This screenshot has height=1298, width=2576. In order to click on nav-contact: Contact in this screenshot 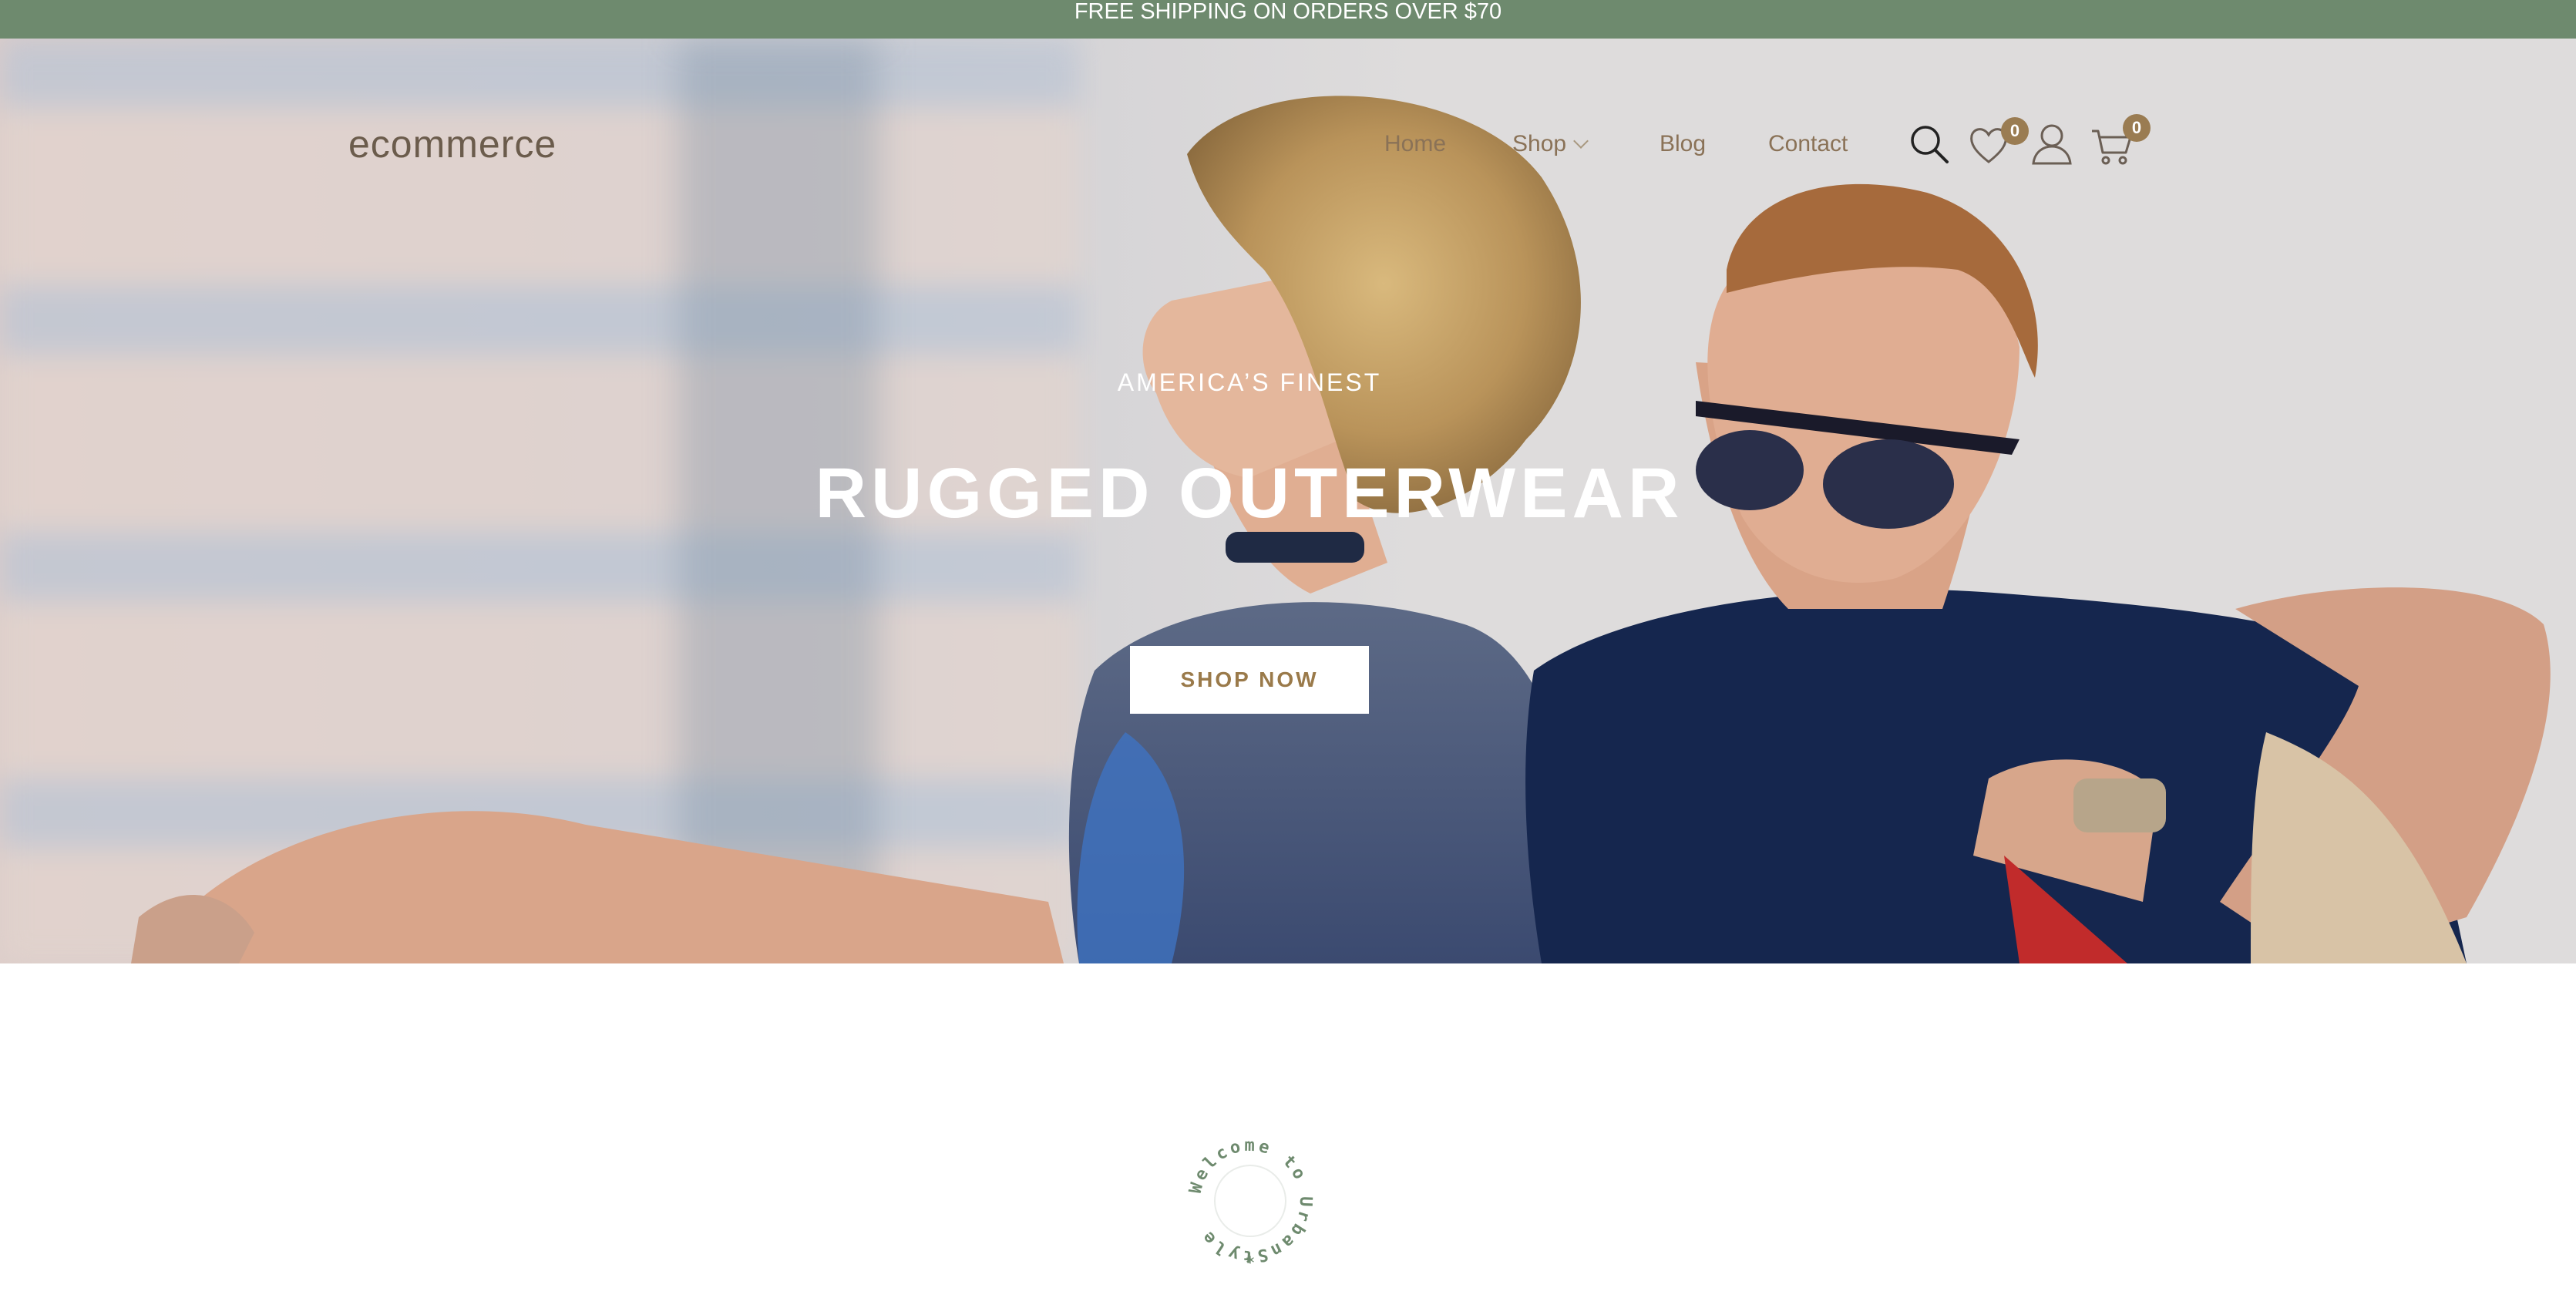, I will do `click(1808, 144)`.